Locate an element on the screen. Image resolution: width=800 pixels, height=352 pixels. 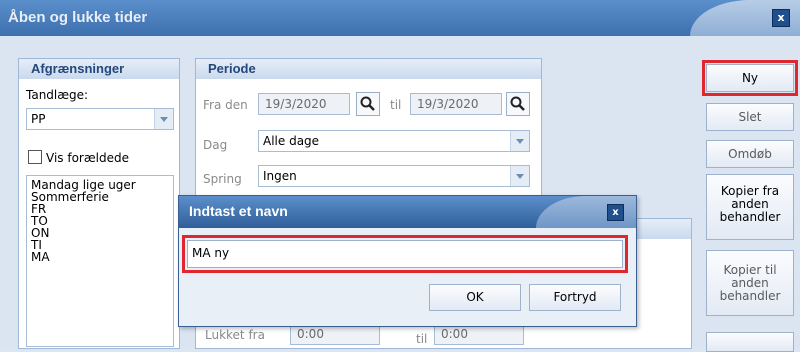
list-item: TI is located at coordinates (100, 245).